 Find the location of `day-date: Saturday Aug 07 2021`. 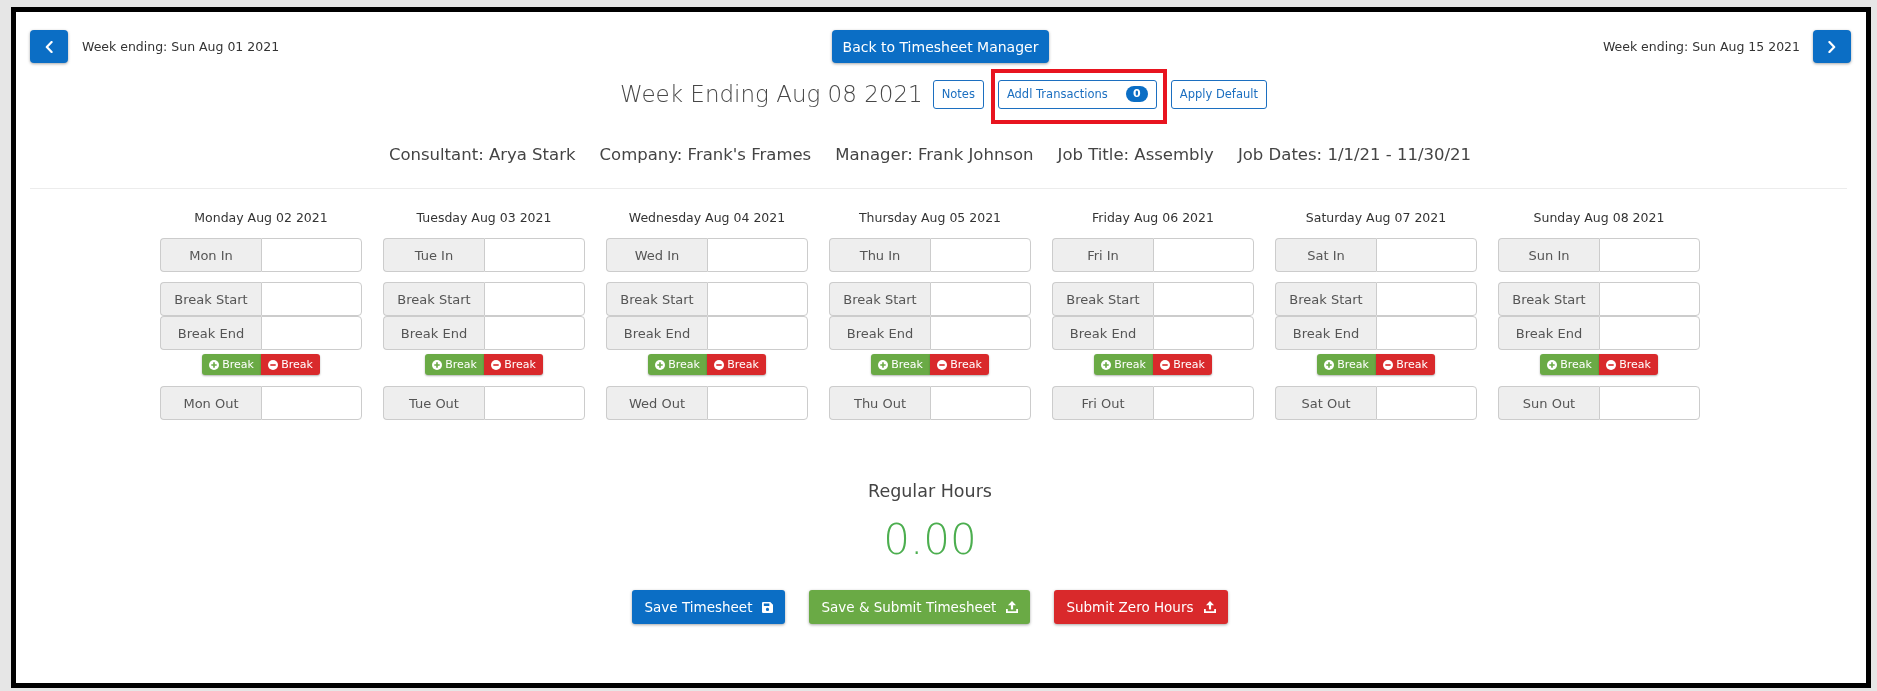

day-date: Saturday Aug 07 2021 is located at coordinates (1376, 218).